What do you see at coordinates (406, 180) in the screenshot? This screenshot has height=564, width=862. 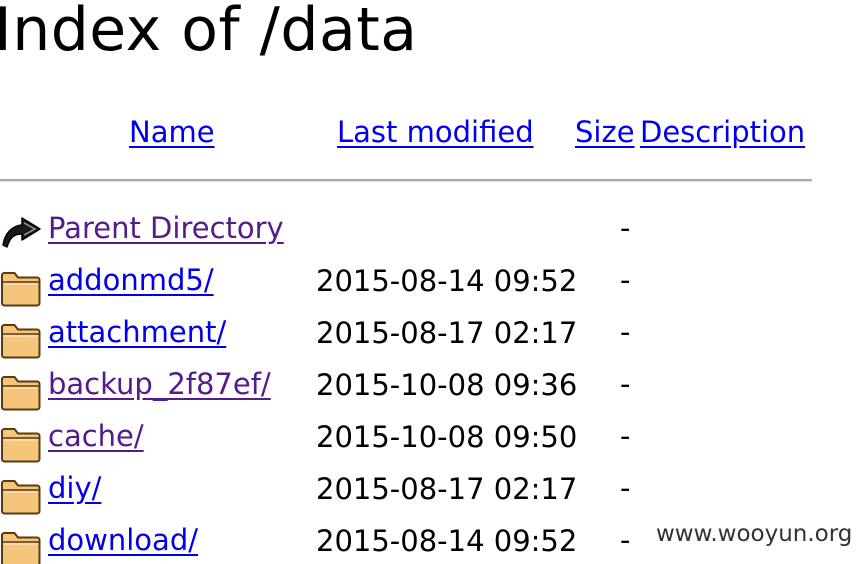 I see `header-divider` at bounding box center [406, 180].